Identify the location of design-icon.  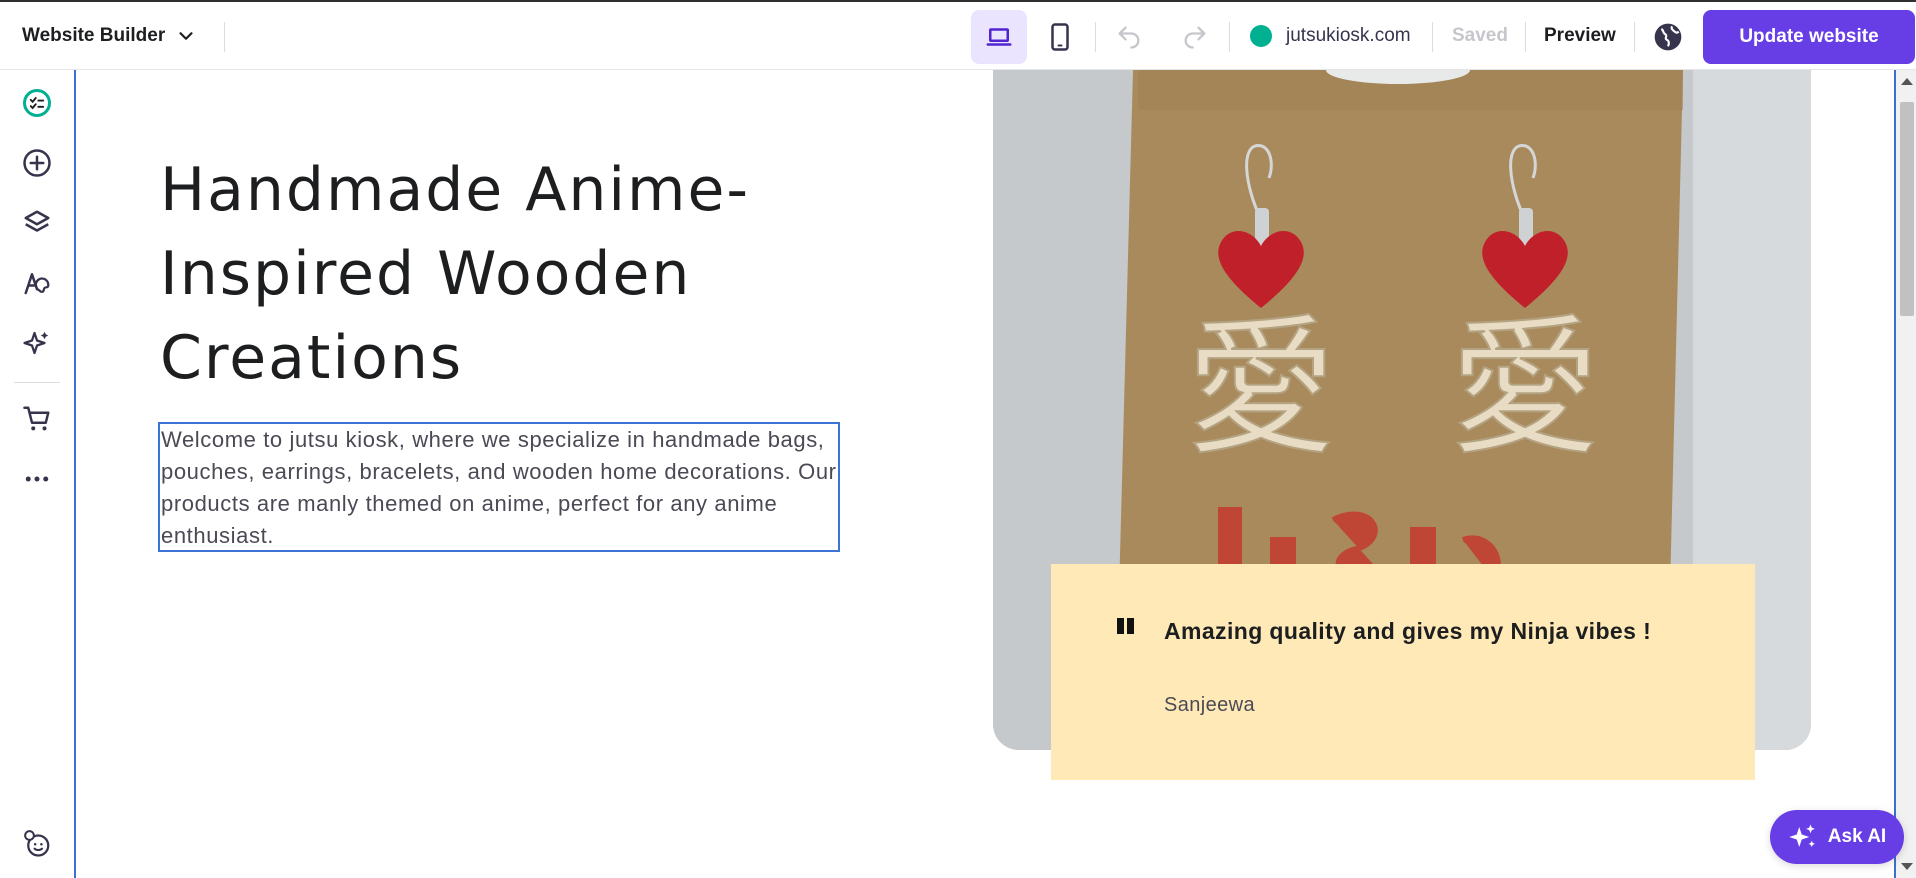
(37, 284).